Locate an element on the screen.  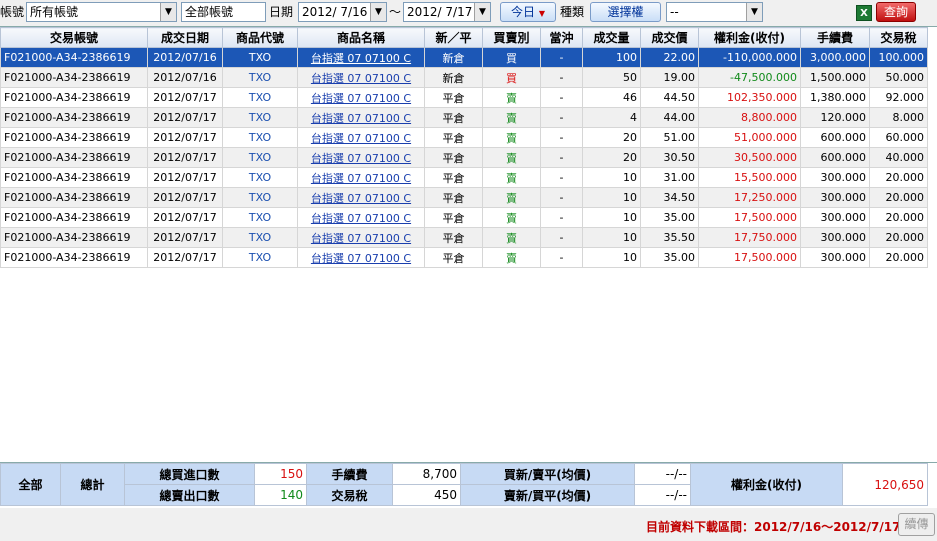
cell-fee: 1,380.000 is located at coordinates (835, 97).